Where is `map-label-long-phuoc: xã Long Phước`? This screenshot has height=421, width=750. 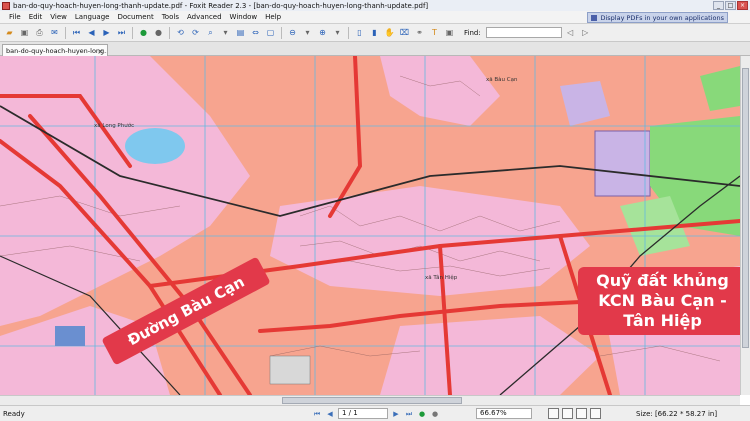 map-label-long-phuoc: xã Long Phước is located at coordinates (114, 126).